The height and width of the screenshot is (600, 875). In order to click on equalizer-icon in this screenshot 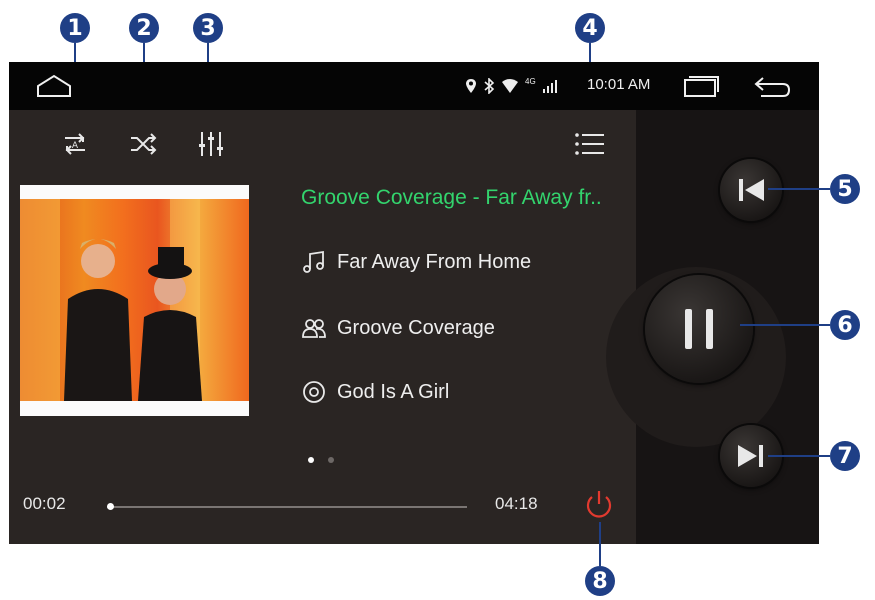, I will do `click(211, 144)`.